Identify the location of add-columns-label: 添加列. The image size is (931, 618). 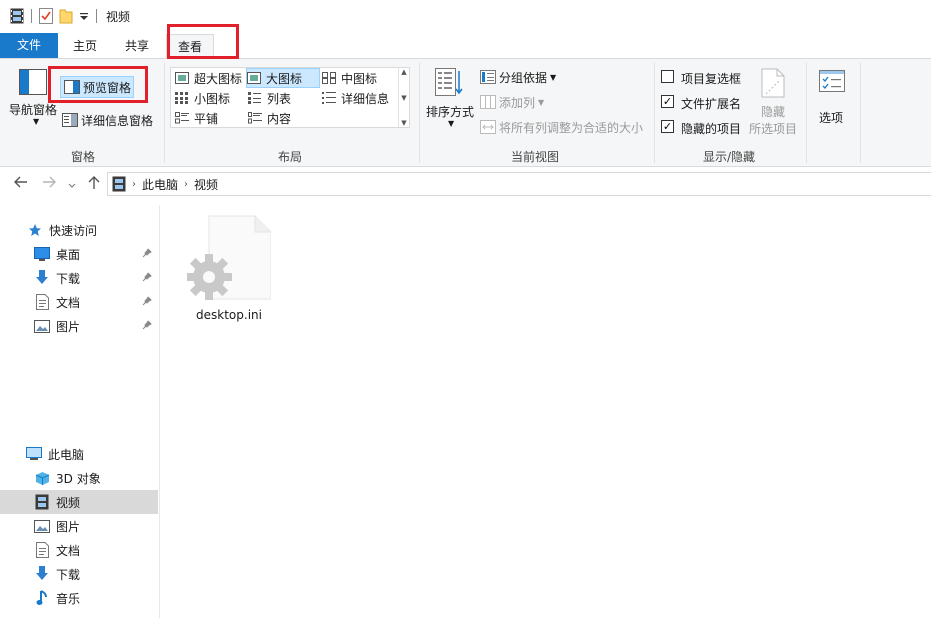
(517, 102).